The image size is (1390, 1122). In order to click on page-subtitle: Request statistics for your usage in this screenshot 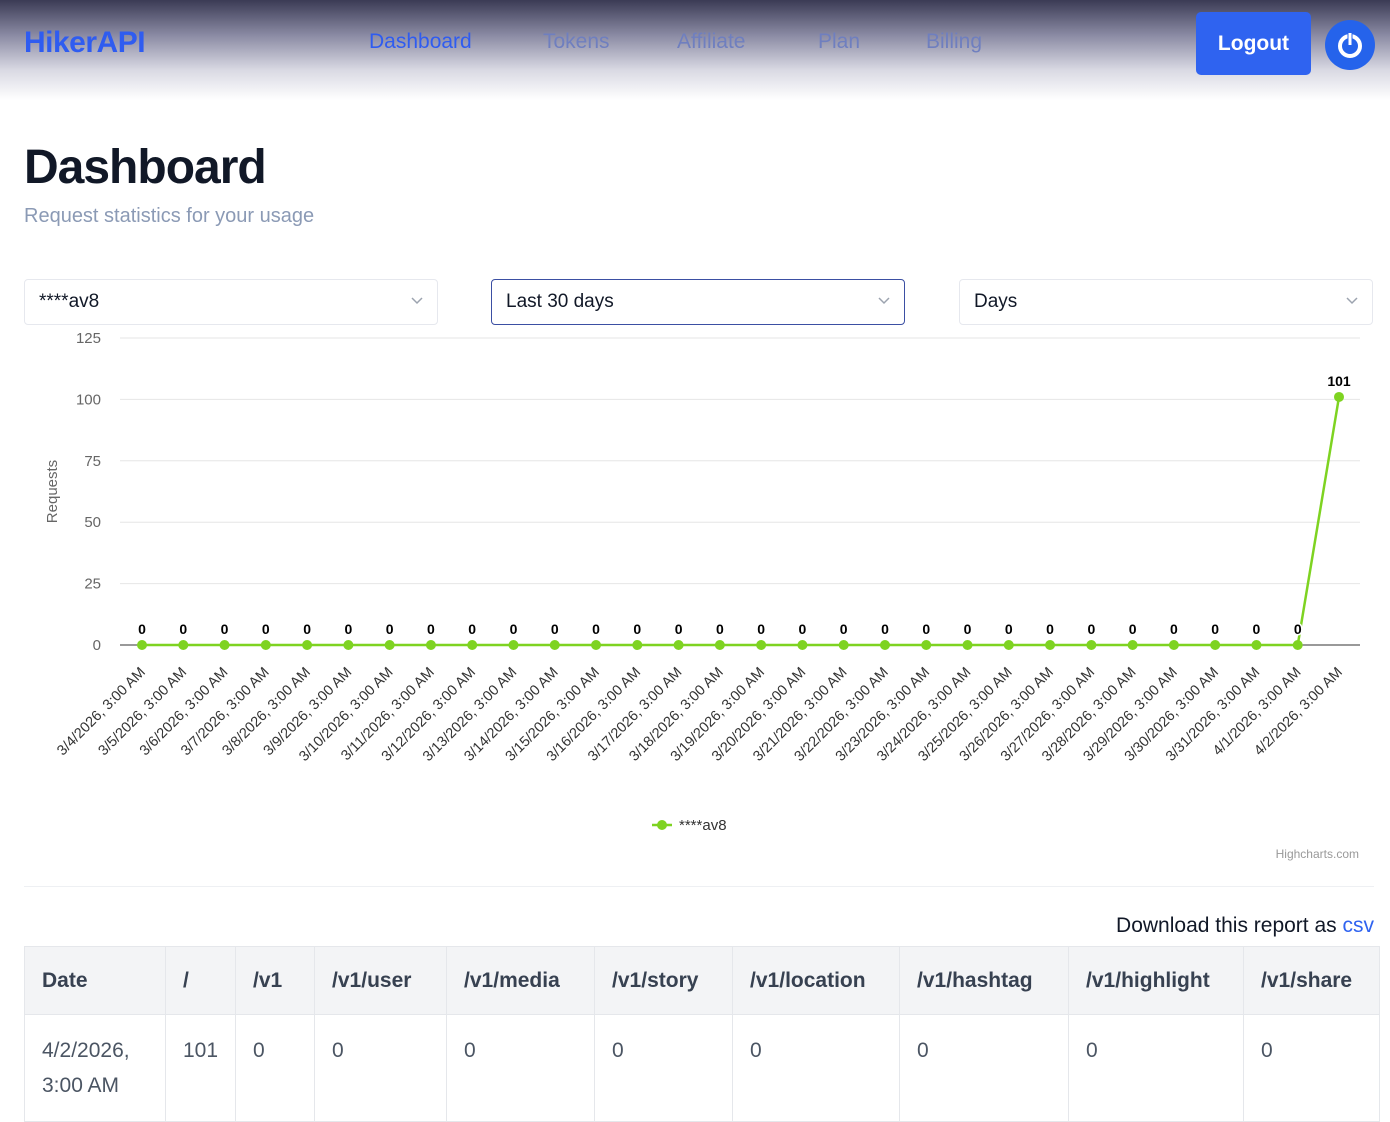, I will do `click(169, 216)`.